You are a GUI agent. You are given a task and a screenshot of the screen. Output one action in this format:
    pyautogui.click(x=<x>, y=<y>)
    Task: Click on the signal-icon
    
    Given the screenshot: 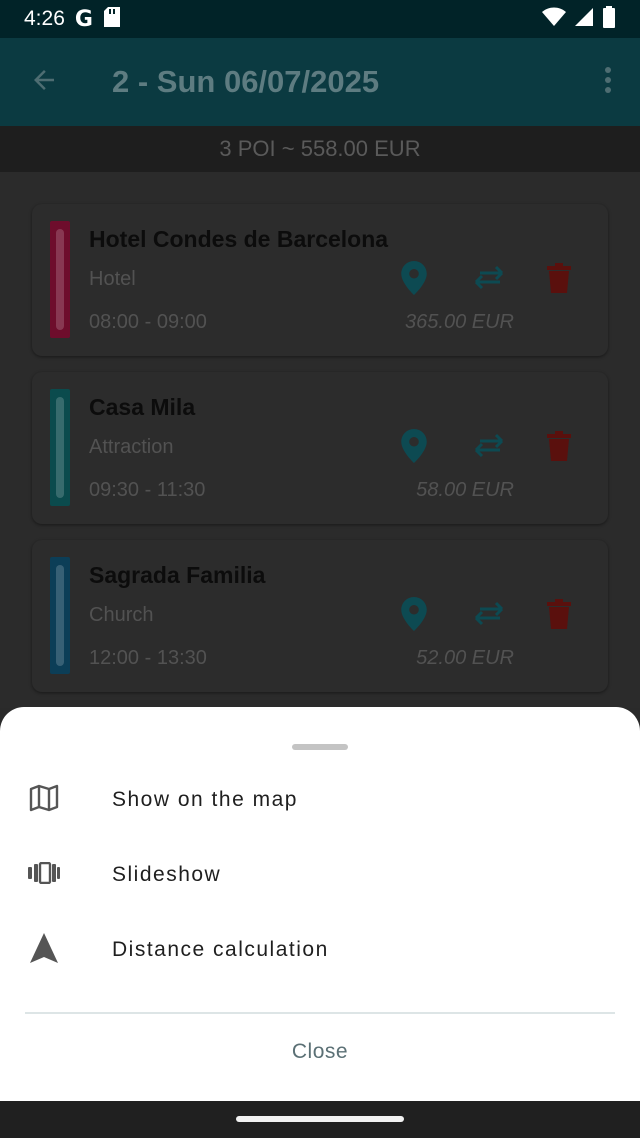 What is the action you would take?
    pyautogui.click(x=584, y=19)
    